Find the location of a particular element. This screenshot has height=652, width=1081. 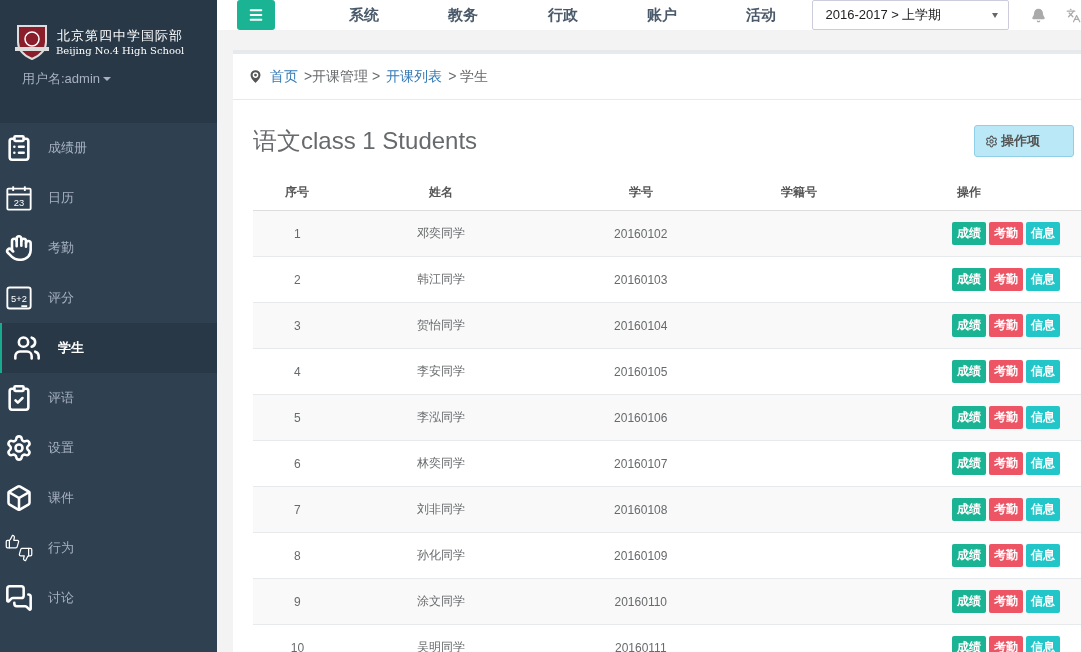

breadcrumb-link: 开课列表 is located at coordinates (414, 76).